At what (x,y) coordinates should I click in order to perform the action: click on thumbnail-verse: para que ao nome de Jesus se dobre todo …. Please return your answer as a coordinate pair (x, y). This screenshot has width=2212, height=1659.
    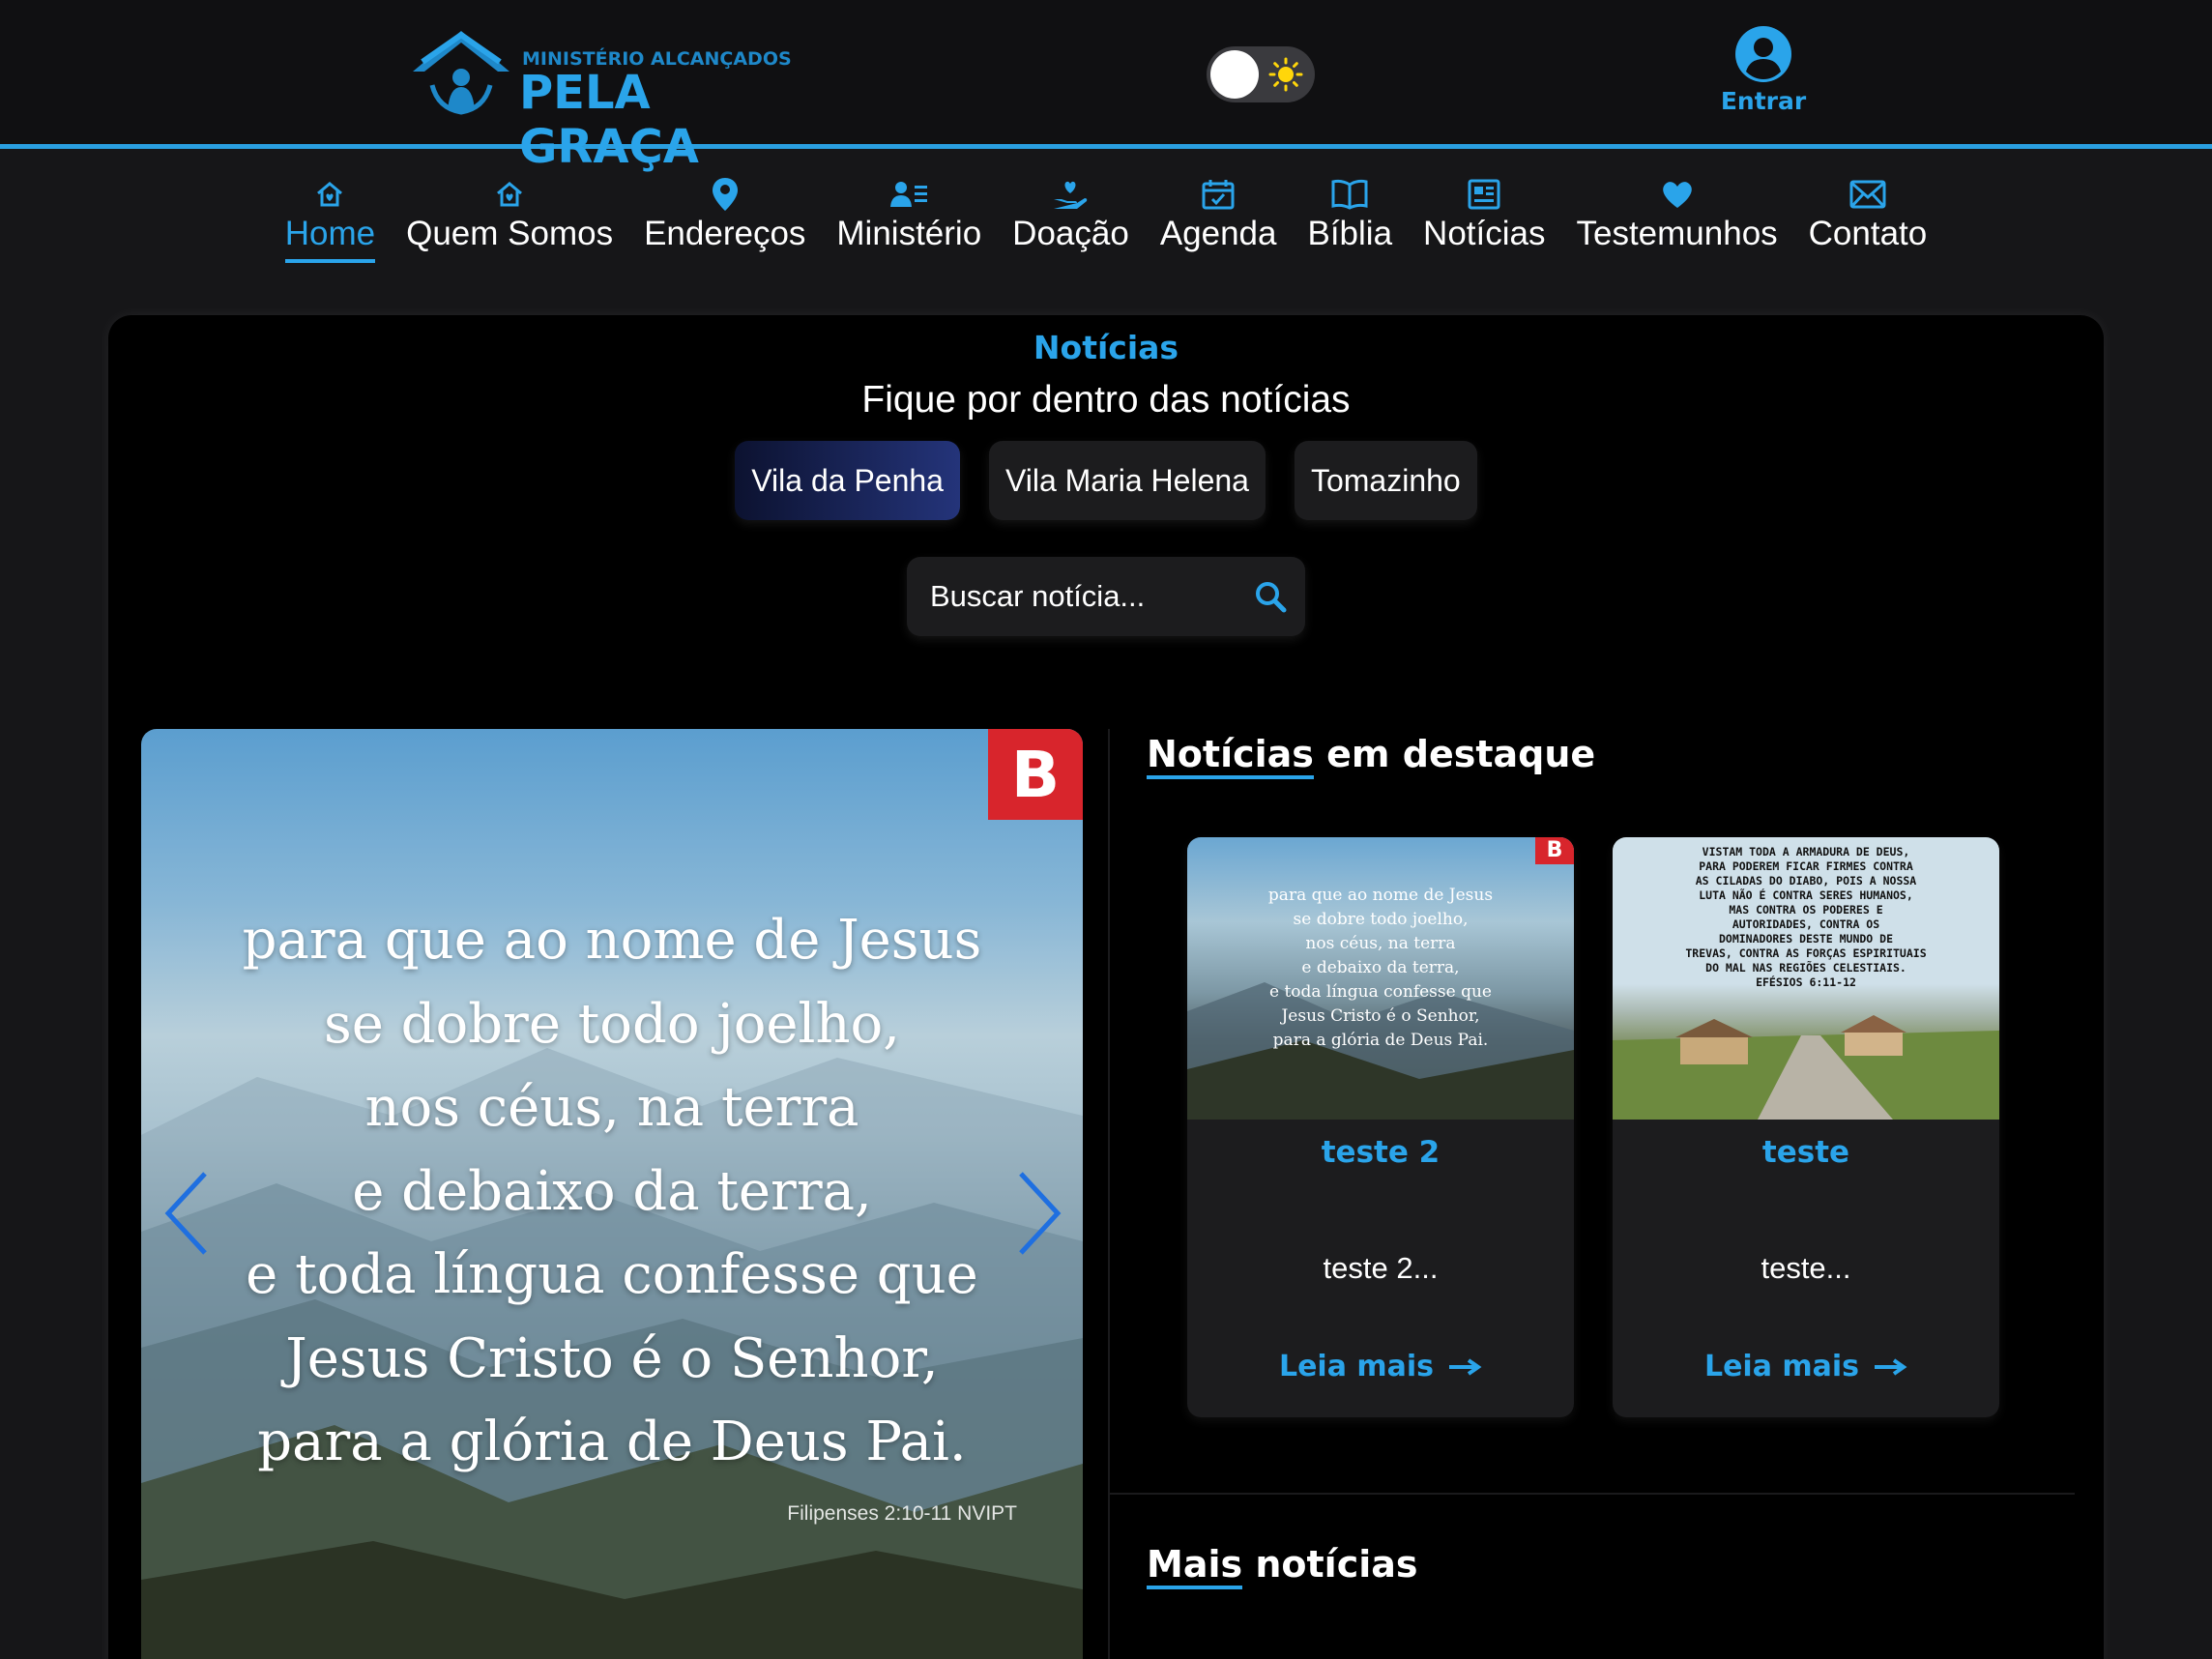
    Looking at the image, I should click on (1380, 968).